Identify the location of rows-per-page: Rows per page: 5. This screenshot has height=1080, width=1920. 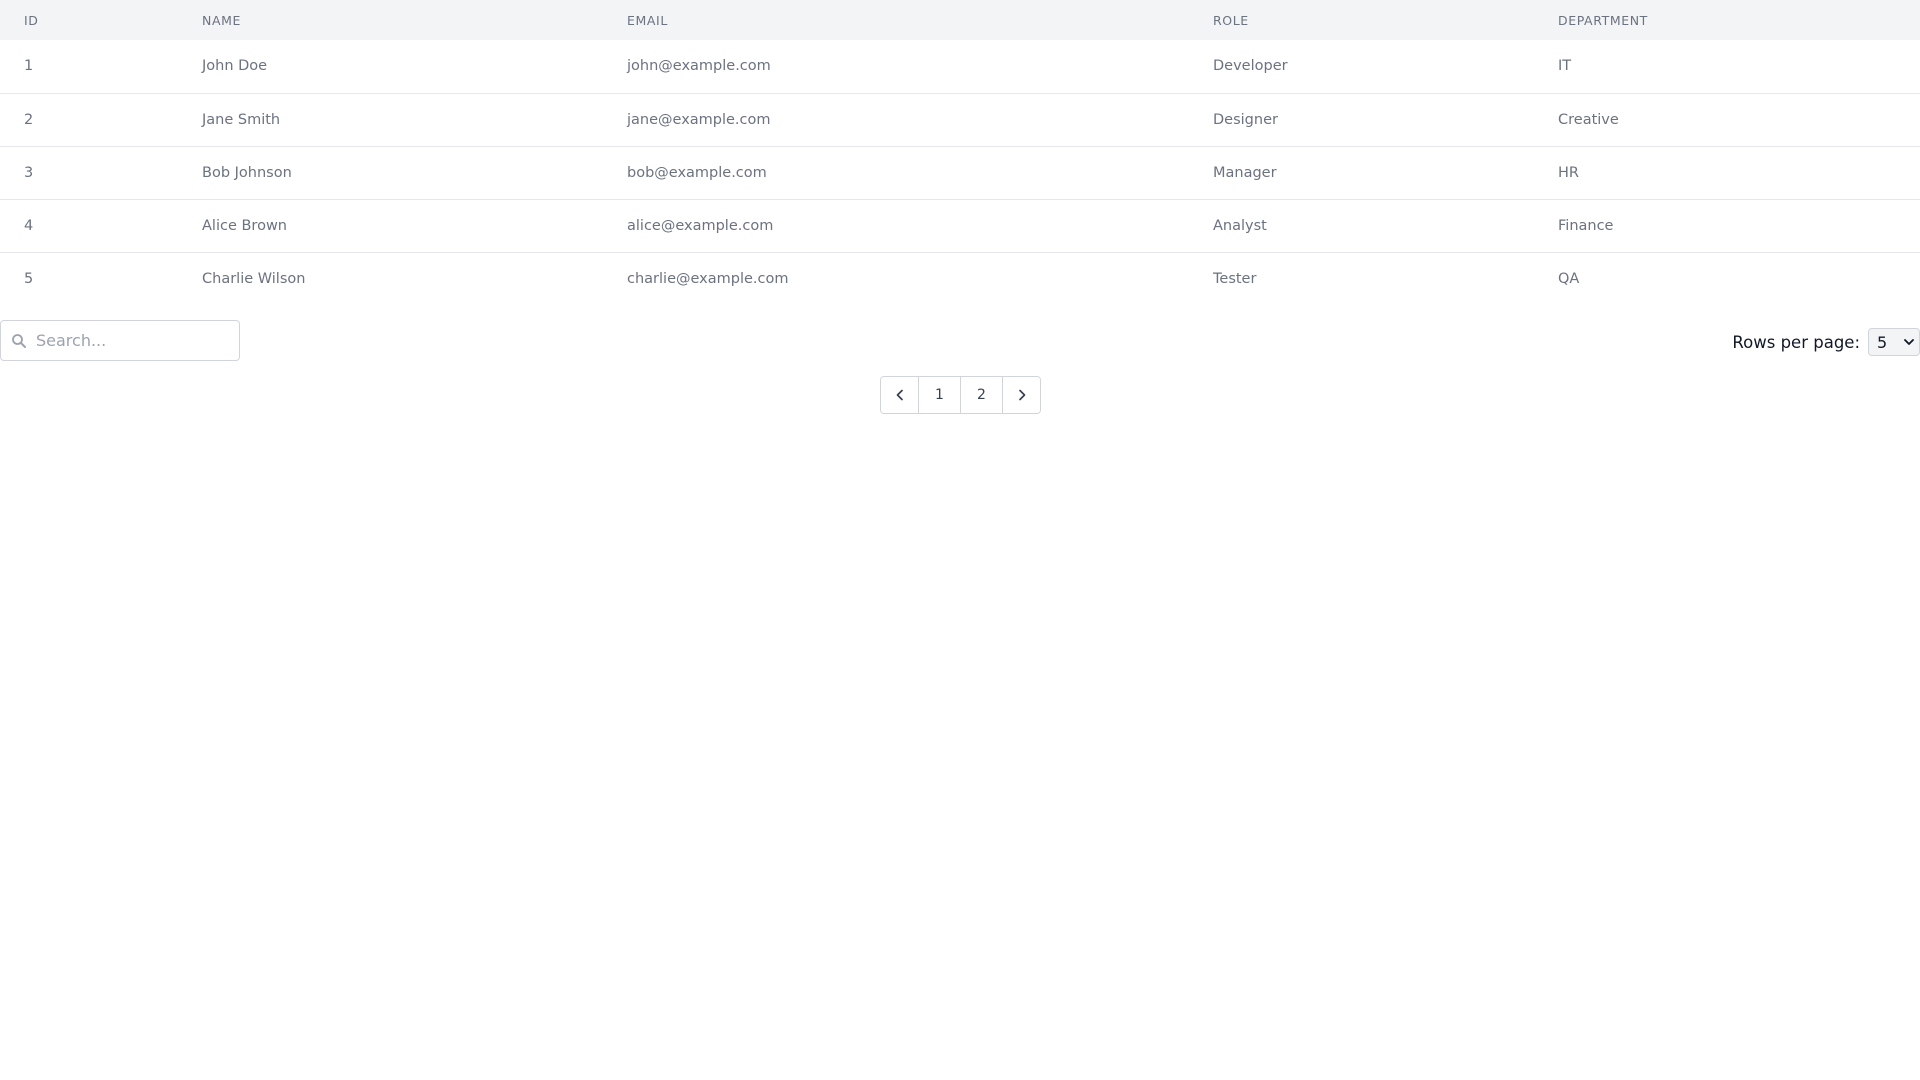
(1826, 342).